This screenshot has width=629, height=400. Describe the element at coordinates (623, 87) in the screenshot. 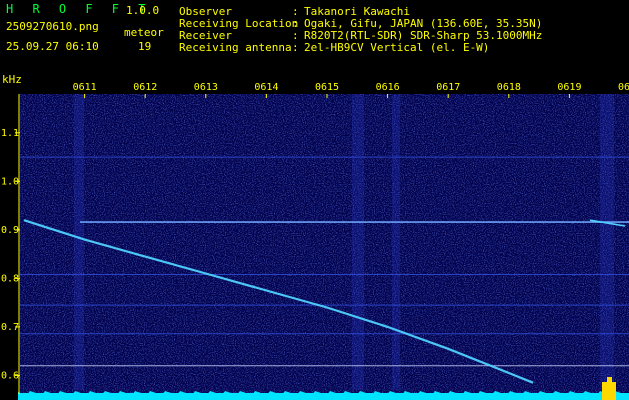

I see `x-tick-label: 0620` at that location.